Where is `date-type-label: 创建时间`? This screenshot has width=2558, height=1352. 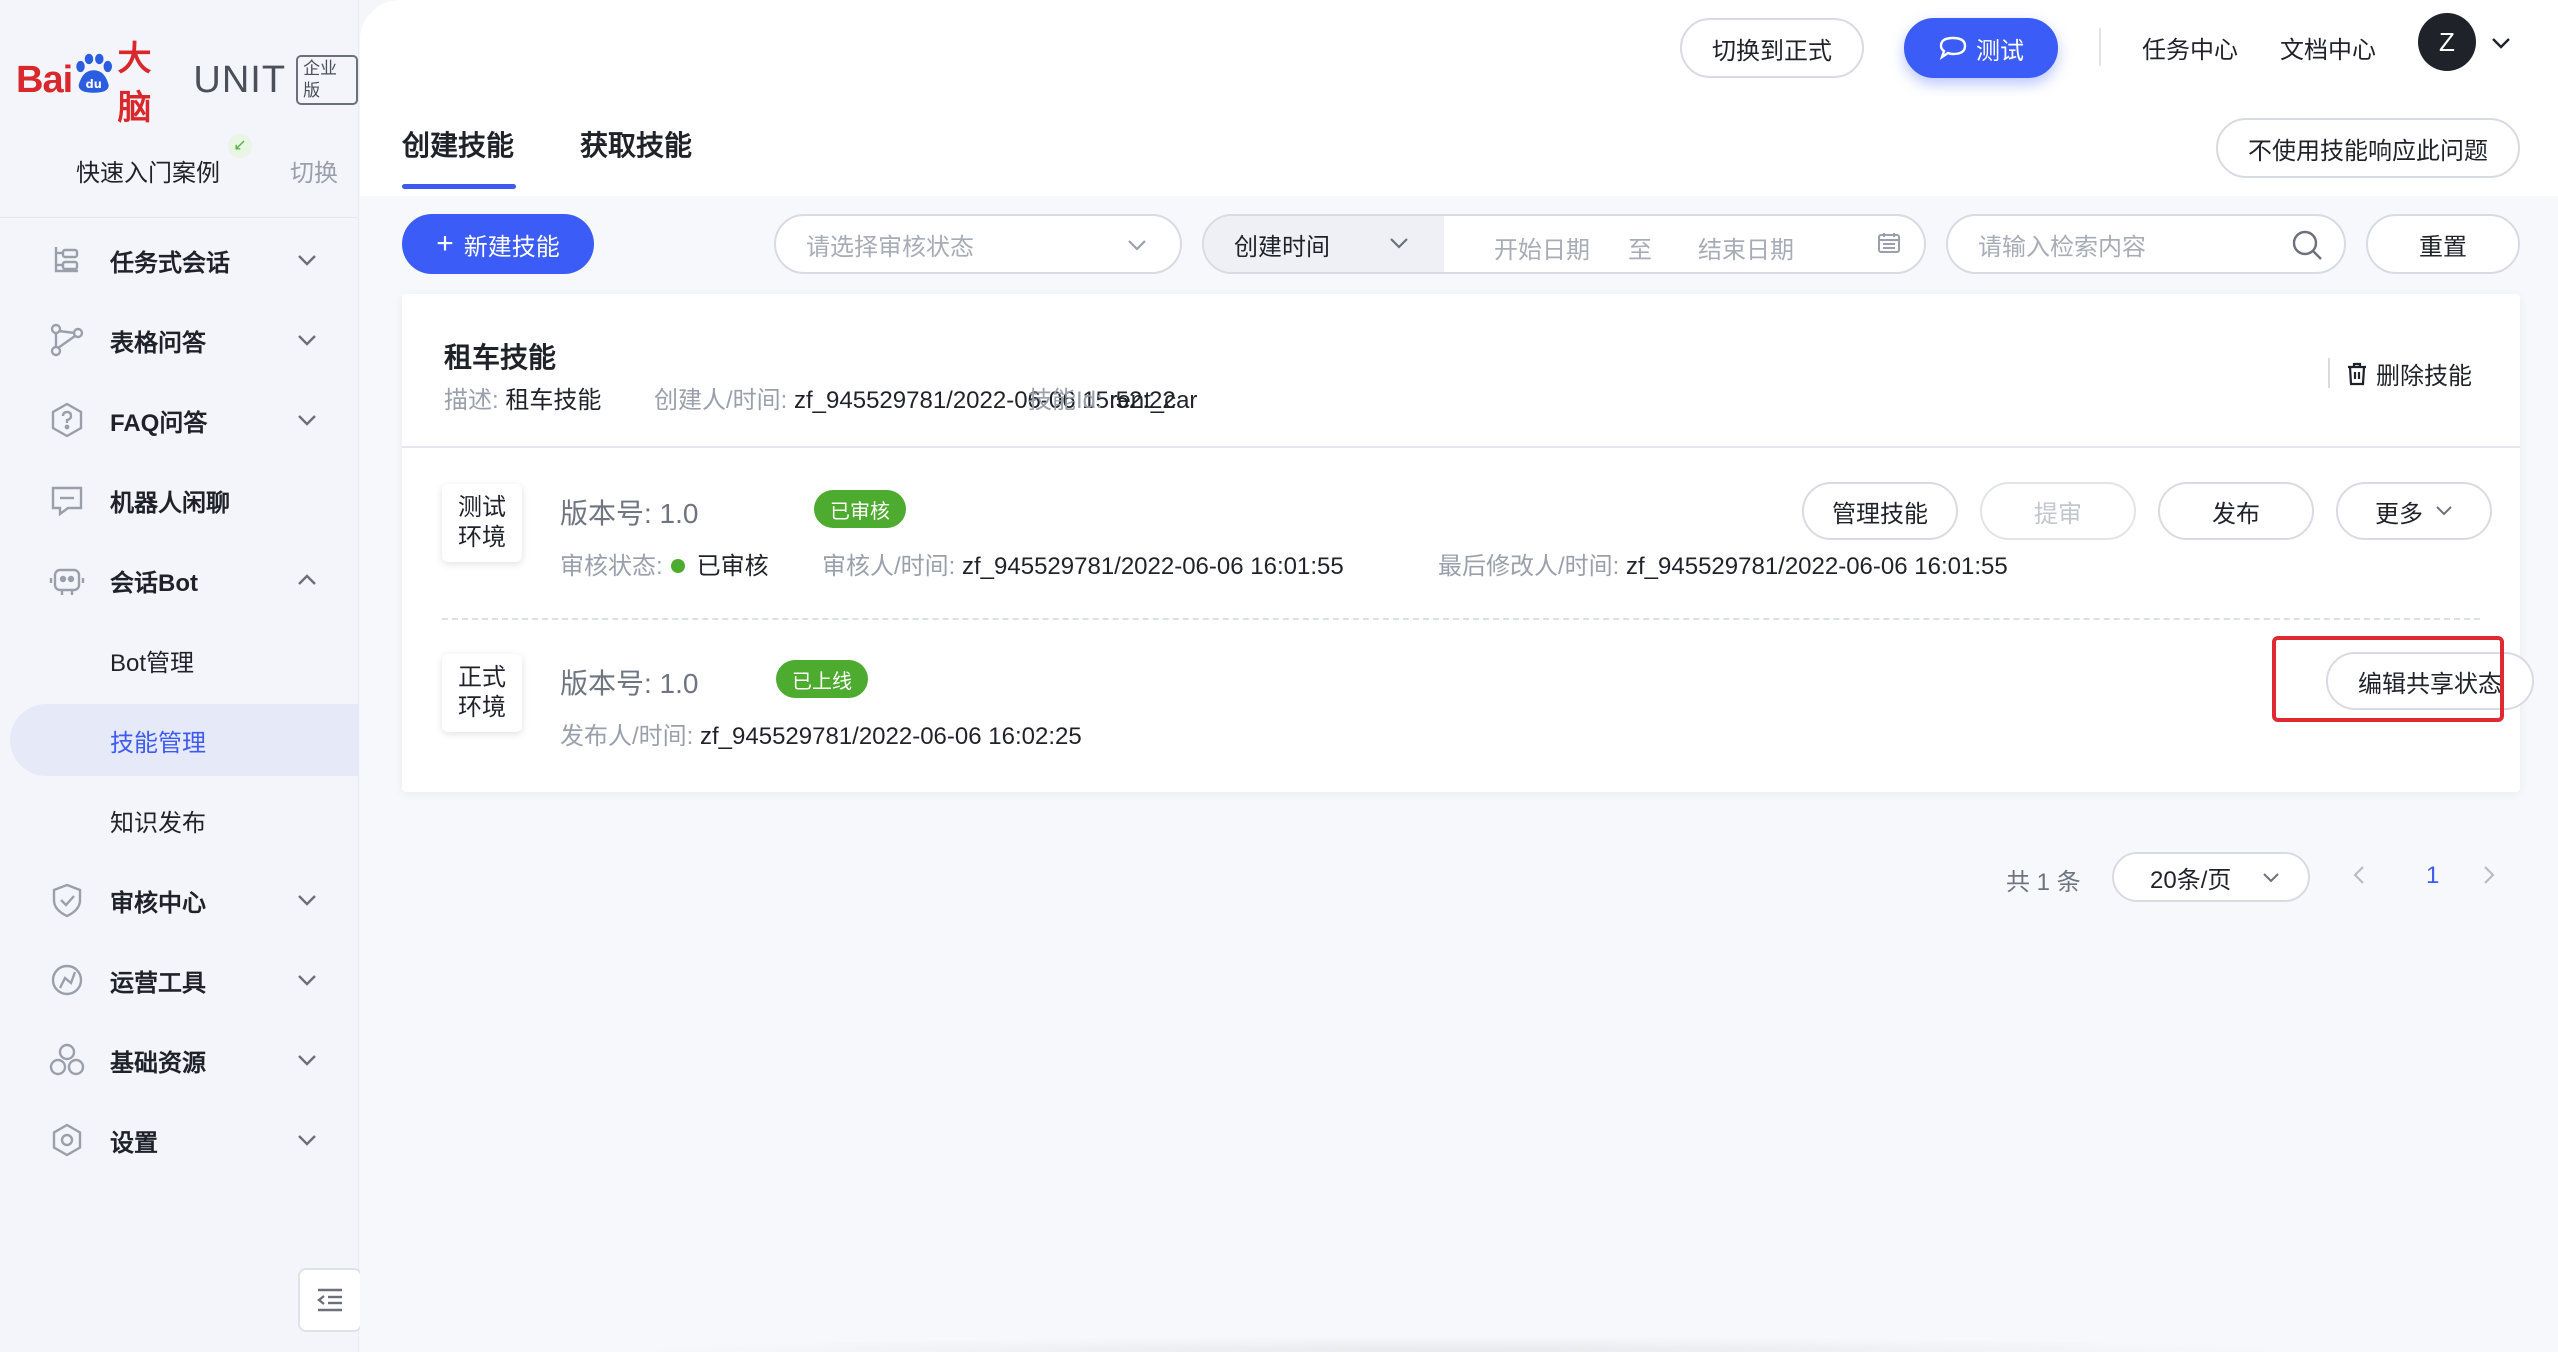
date-type-label: 创建时间 is located at coordinates (1282, 247).